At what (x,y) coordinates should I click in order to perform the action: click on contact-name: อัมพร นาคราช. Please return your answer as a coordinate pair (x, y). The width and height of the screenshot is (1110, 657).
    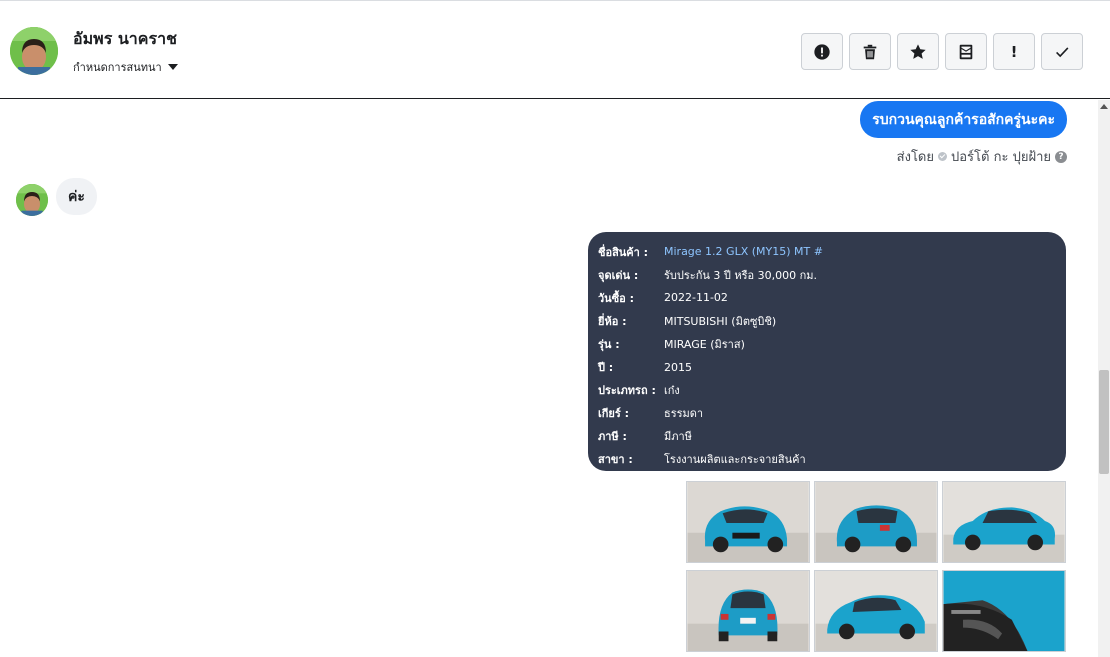
    Looking at the image, I should click on (125, 38).